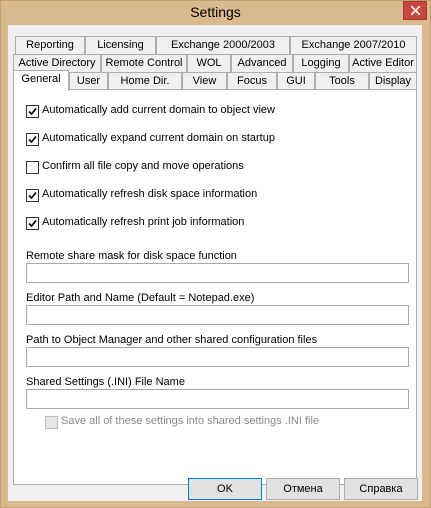 The height and width of the screenshot is (508, 431). I want to click on shared-settings-file-input, so click(217, 399).